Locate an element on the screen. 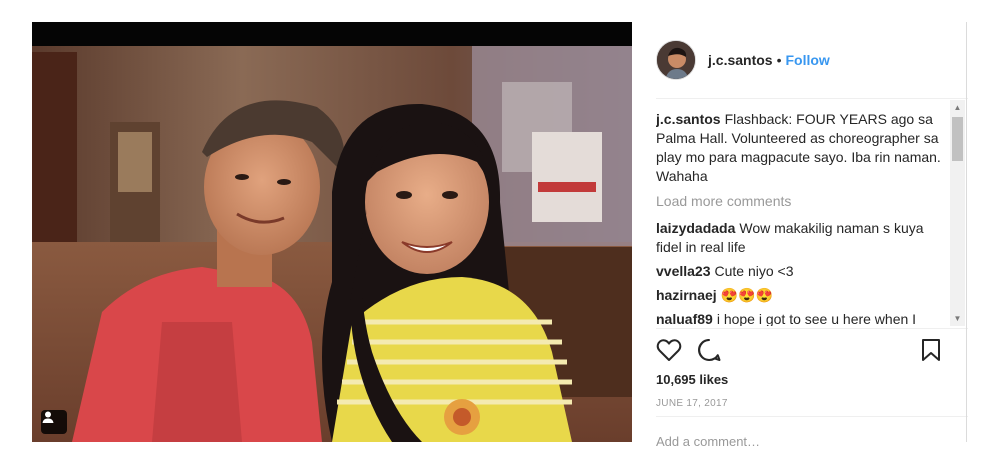  actions-divider is located at coordinates (812, 328).